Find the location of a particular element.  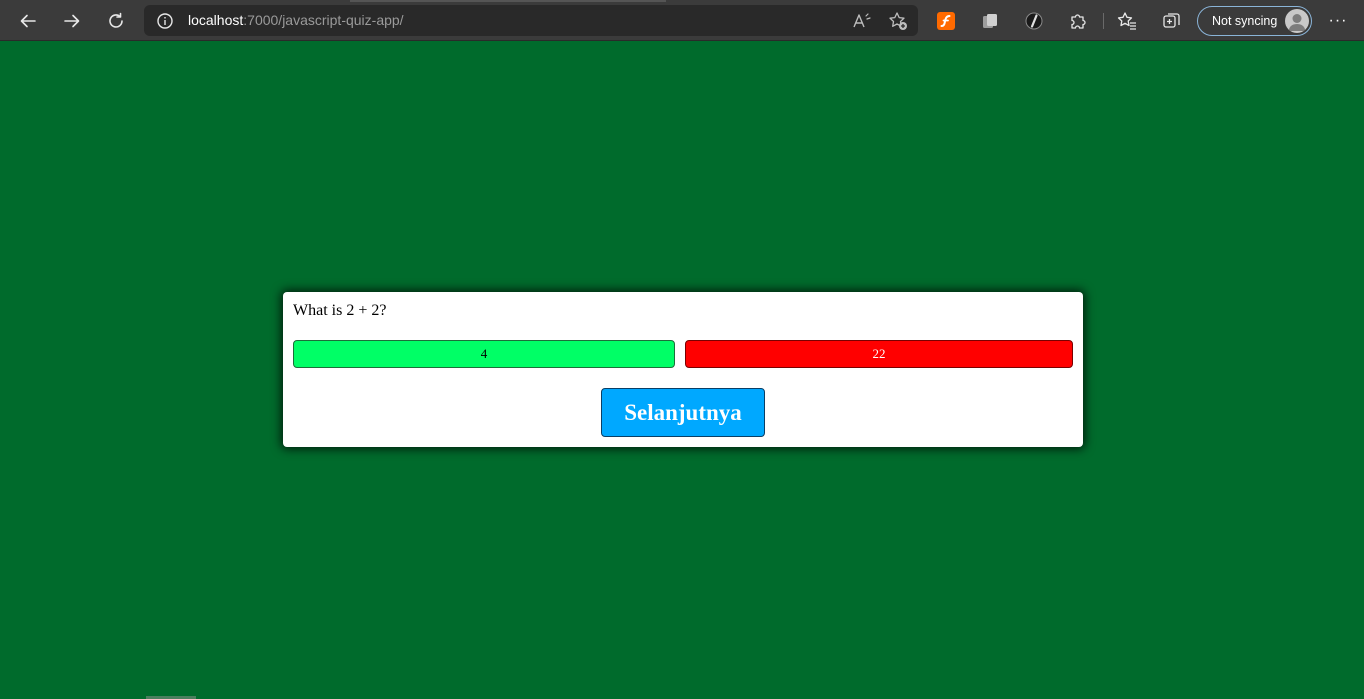

extensions-button is located at coordinates (1078, 21).